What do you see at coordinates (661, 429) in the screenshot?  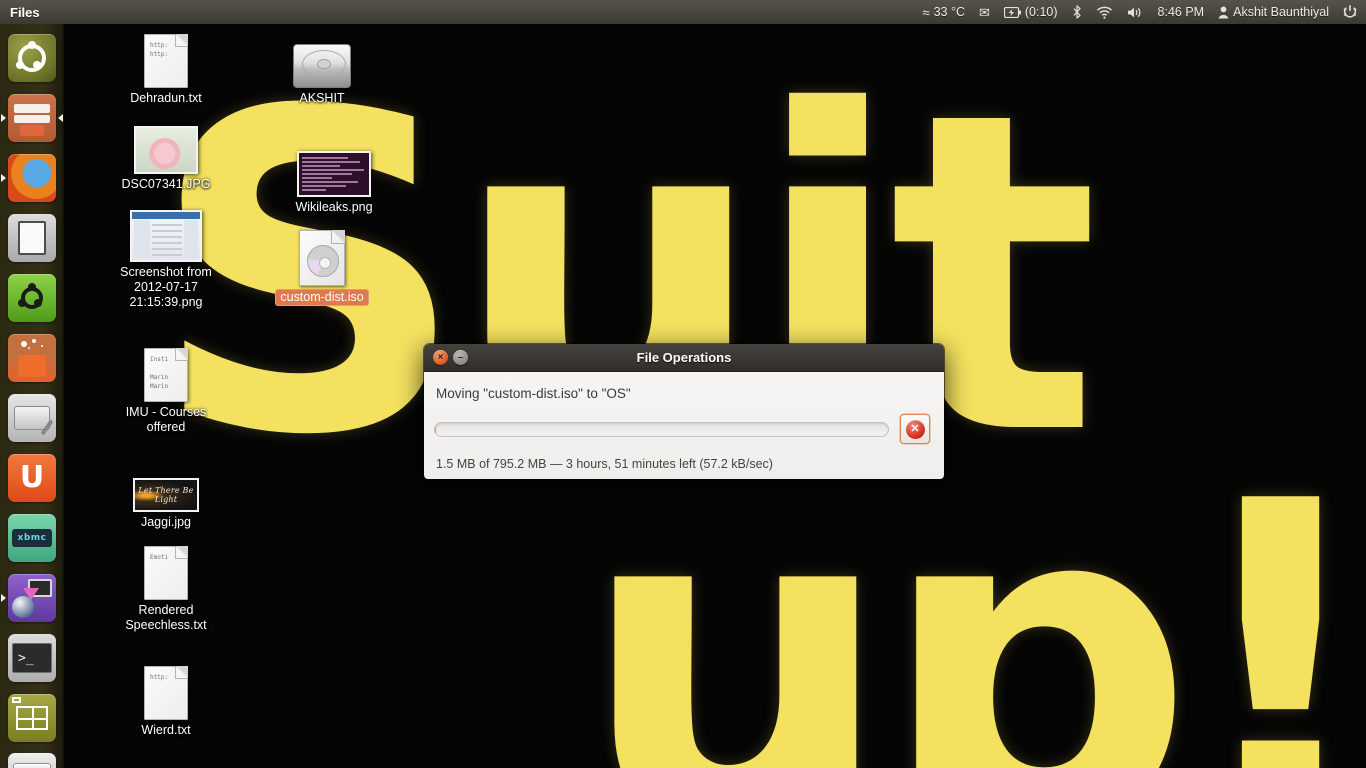 I see `progress-bar` at bounding box center [661, 429].